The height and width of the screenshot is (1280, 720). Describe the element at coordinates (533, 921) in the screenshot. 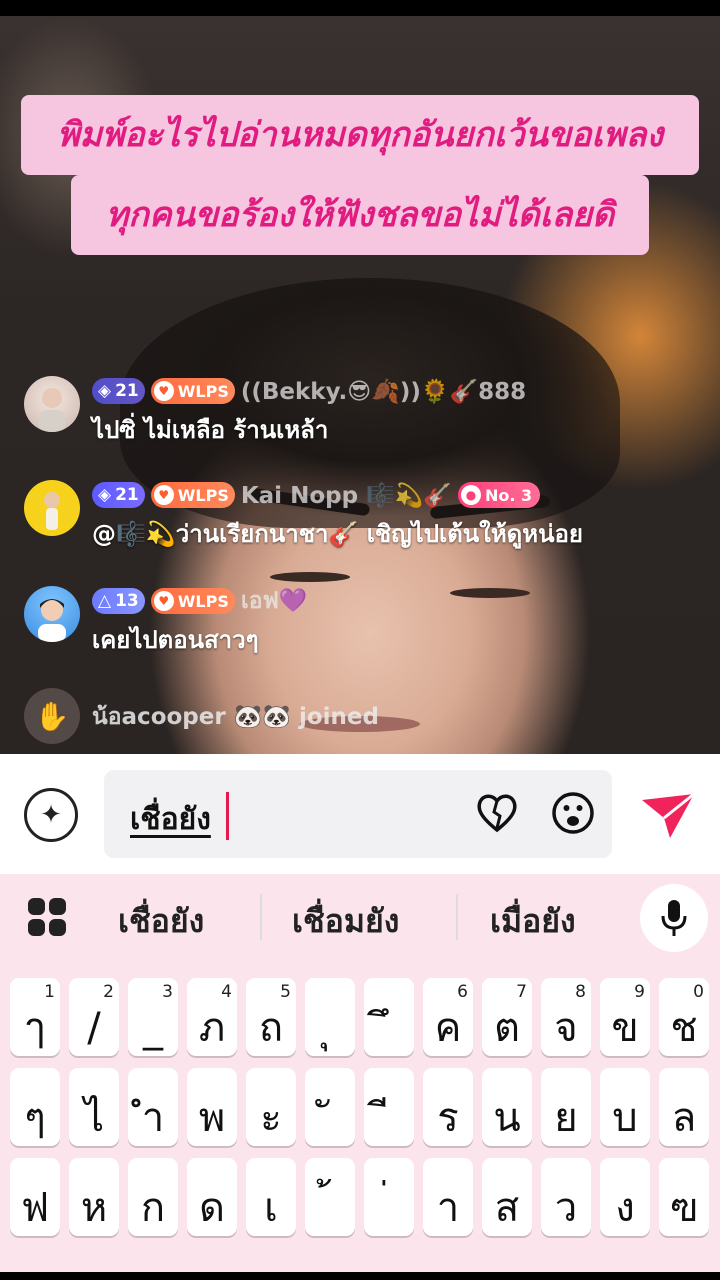

I see `suggestion-3: เมื่อยัง` at that location.